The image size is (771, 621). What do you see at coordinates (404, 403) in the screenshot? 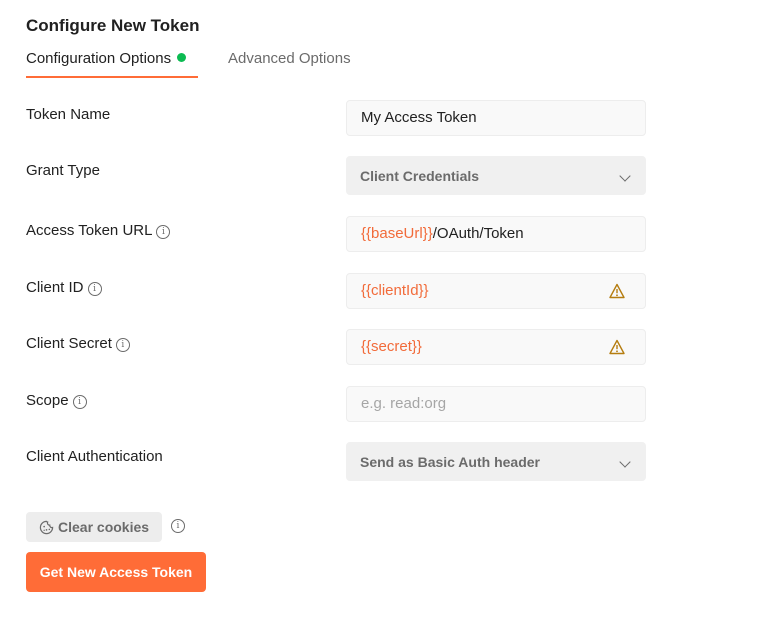
I see `scope-placeholder: e.g. read:org` at bounding box center [404, 403].